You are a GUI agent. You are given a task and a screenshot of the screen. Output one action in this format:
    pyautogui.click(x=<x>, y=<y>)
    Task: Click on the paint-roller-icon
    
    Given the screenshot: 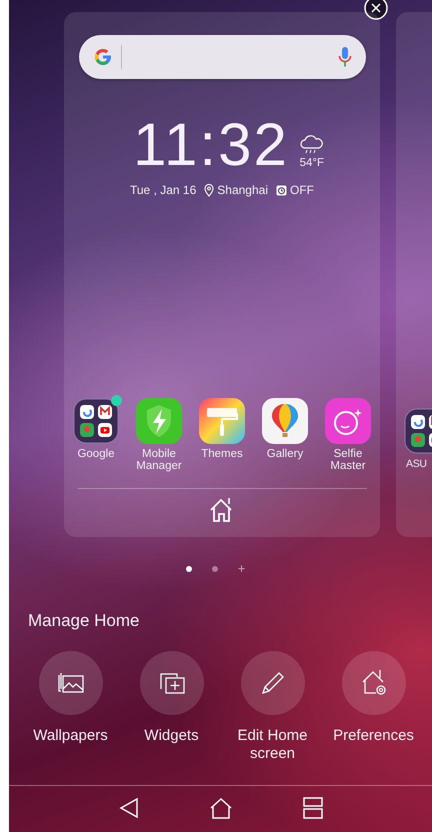 What is the action you would take?
    pyautogui.click(x=222, y=421)
    